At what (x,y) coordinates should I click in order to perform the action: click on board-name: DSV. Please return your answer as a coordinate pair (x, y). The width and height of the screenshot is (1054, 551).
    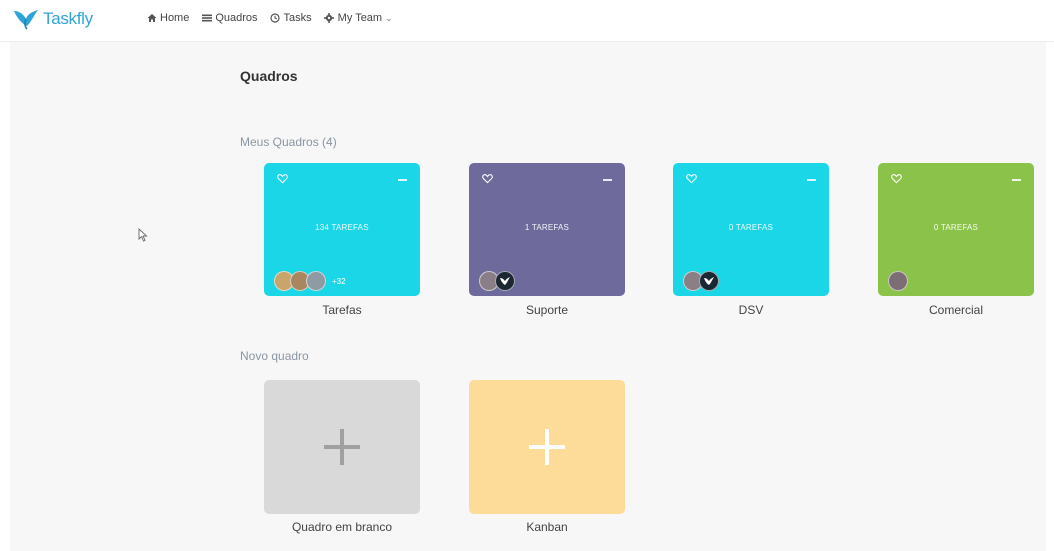
    Looking at the image, I should click on (751, 310).